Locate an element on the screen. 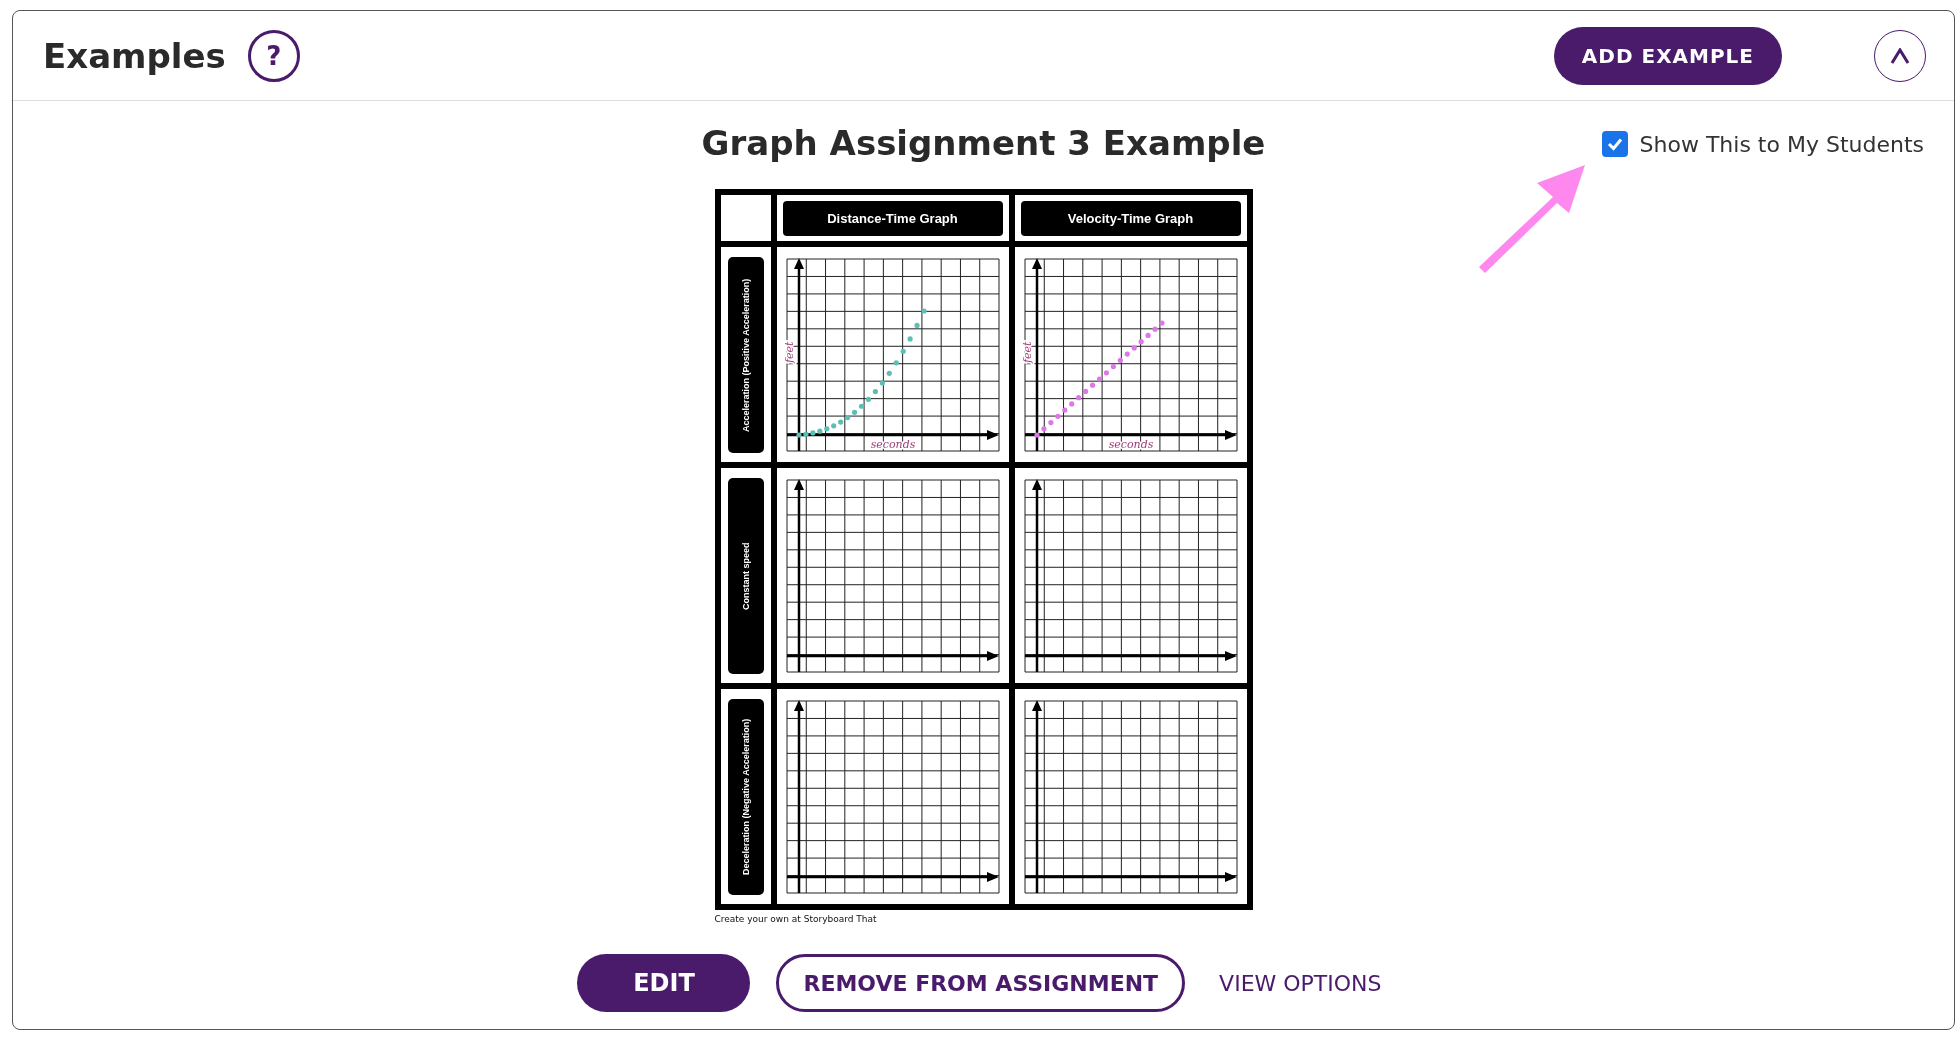 The height and width of the screenshot is (1039, 1960). blank-corner-cell is located at coordinates (745, 218).